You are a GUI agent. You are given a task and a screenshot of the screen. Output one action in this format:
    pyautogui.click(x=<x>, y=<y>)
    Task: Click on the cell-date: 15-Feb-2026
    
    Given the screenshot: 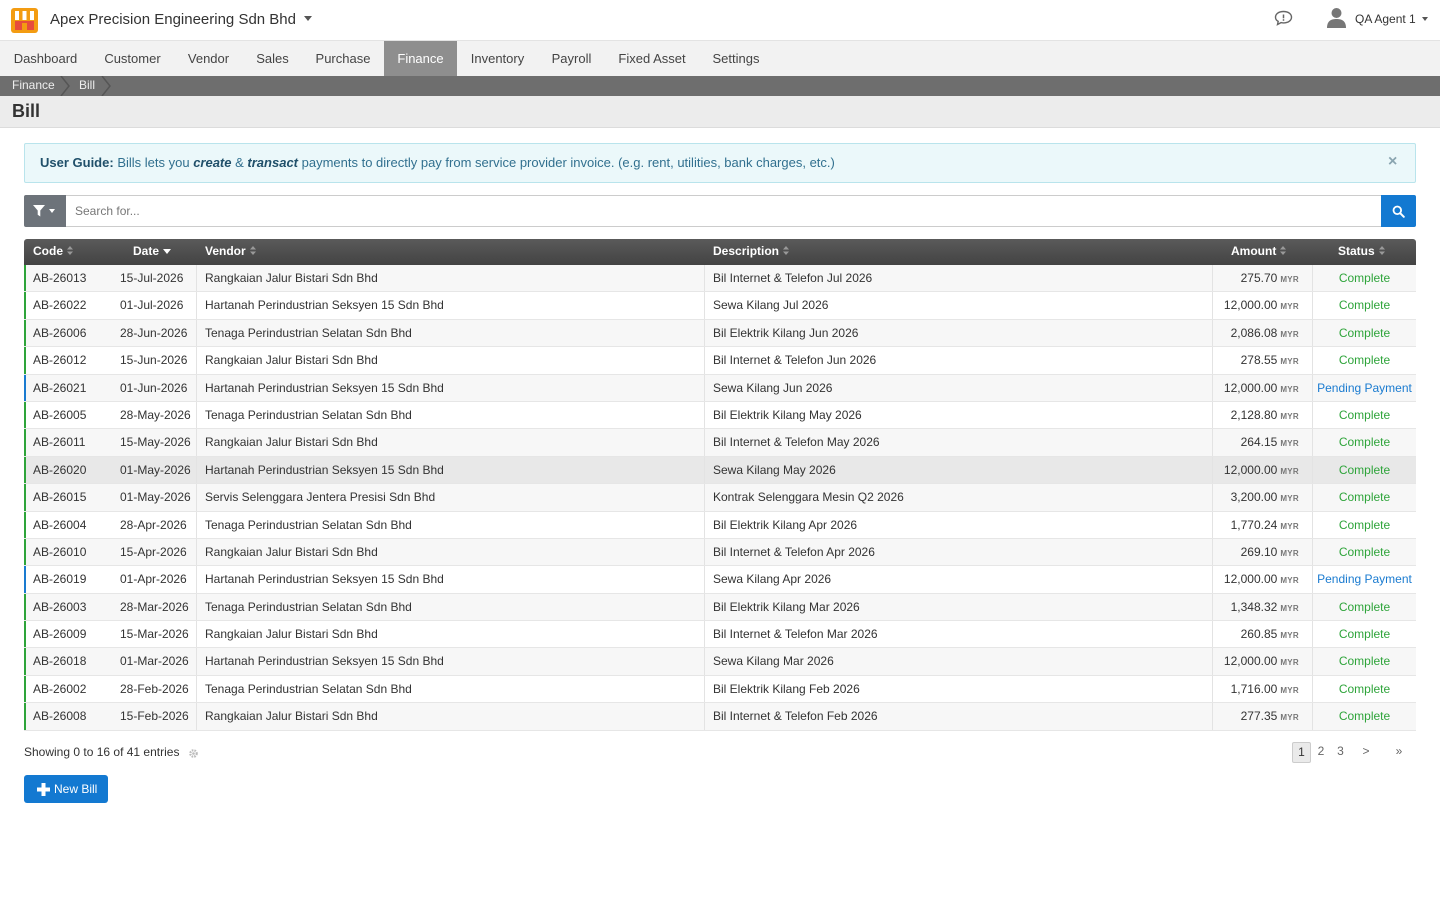 What is the action you would take?
    pyautogui.click(x=154, y=716)
    